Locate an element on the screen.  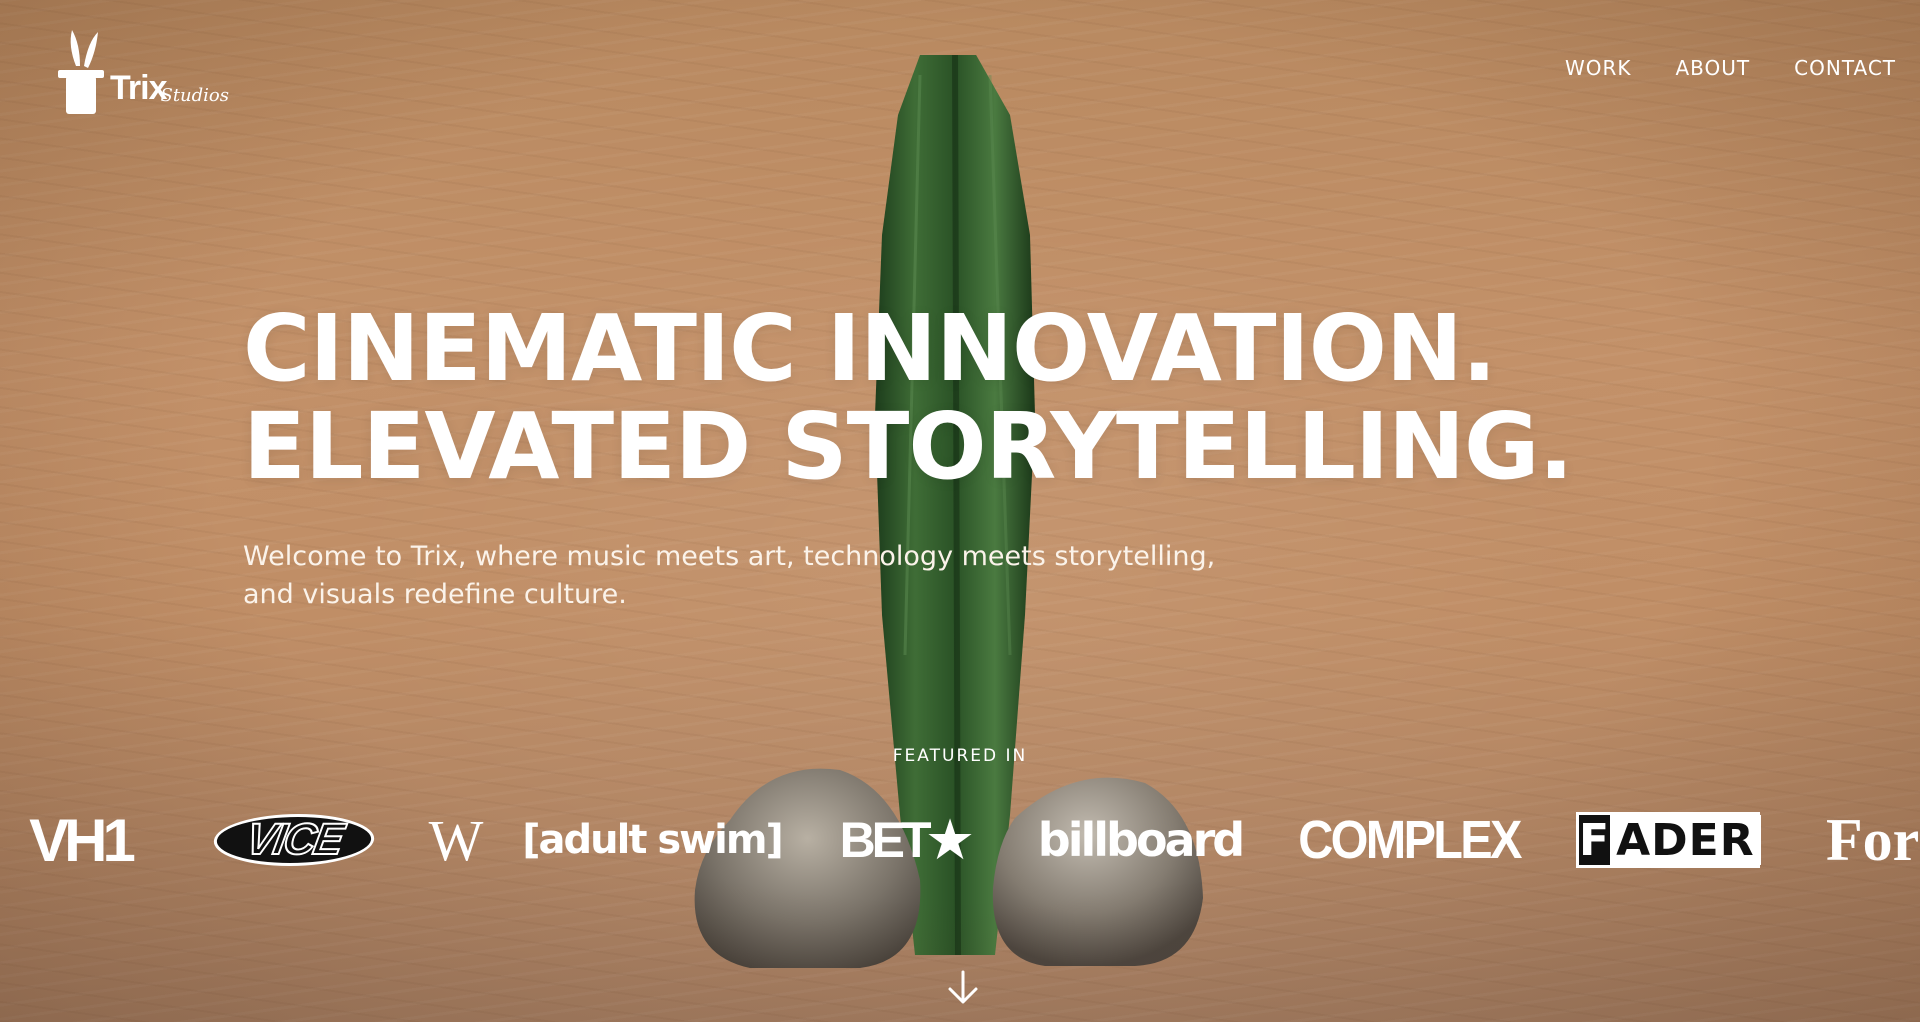
fader-logo-box: F is located at coordinates (1595, 840).